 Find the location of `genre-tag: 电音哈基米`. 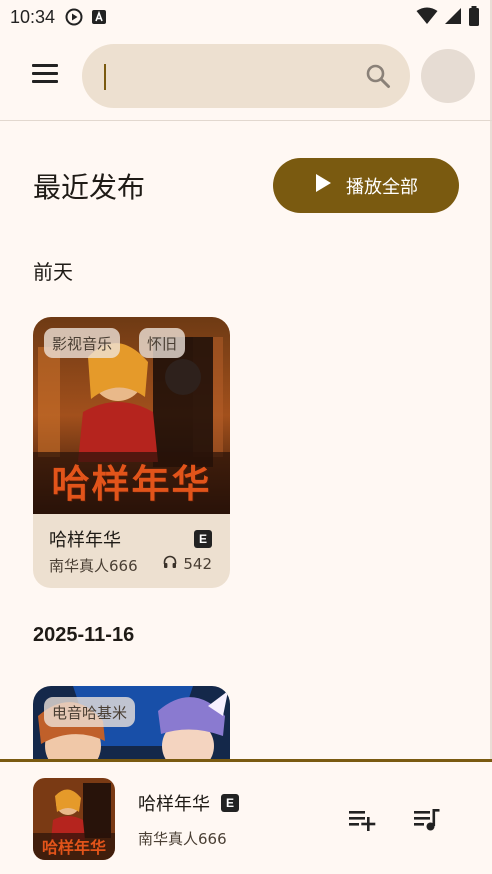

genre-tag: 电音哈基米 is located at coordinates (90, 712).